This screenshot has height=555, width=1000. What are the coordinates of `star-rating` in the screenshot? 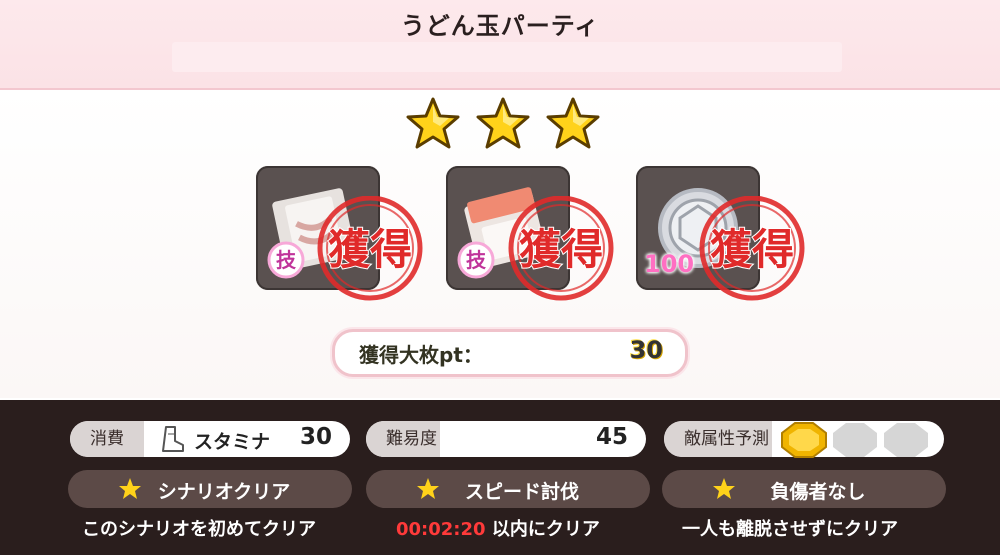 It's located at (505, 126).